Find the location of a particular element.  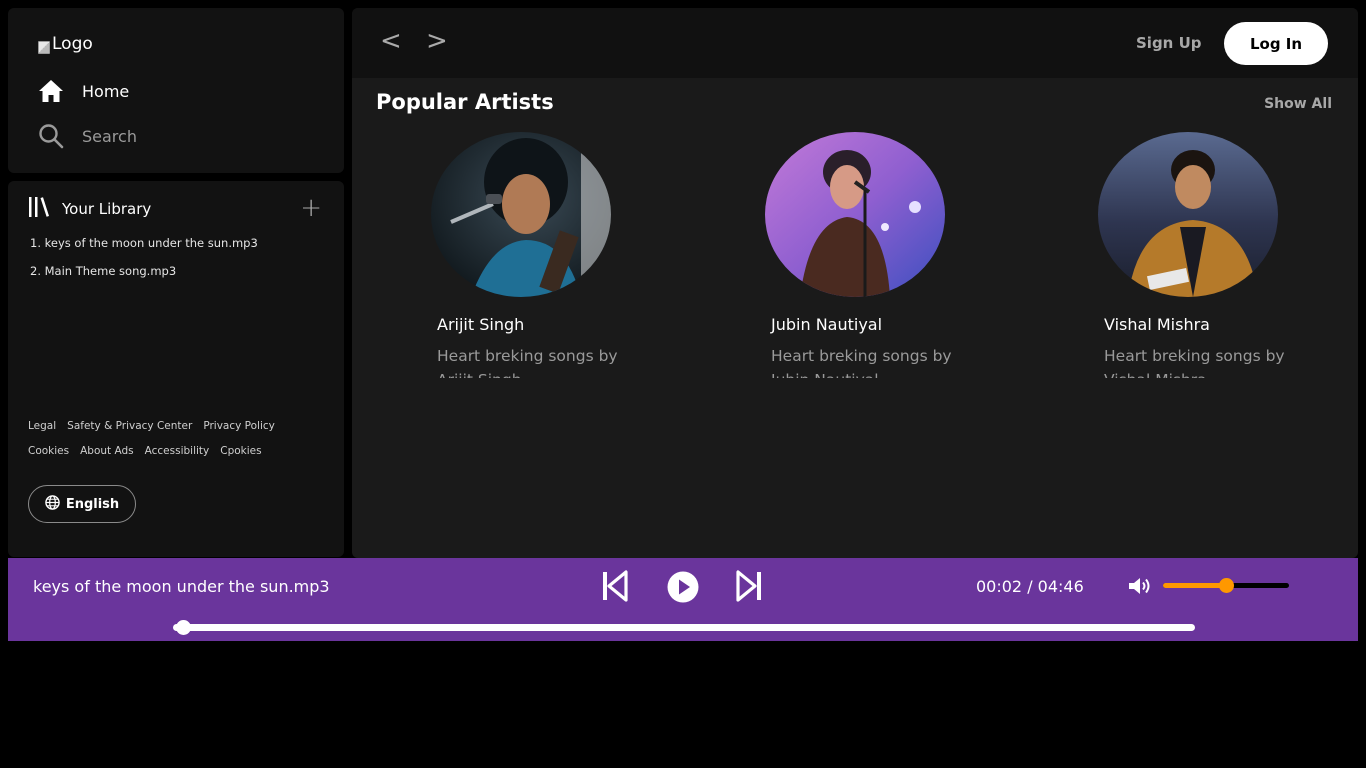

volume-handle is located at coordinates (1226, 585).